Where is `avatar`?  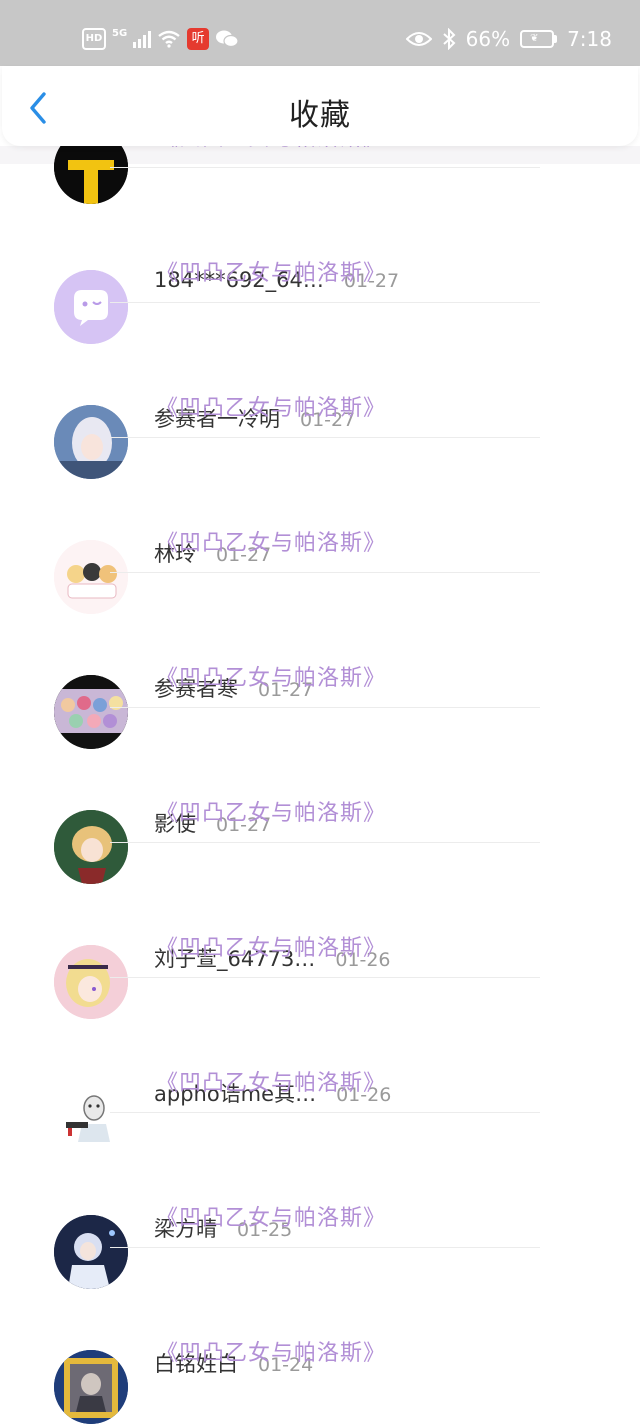
avatar is located at coordinates (91, 1387).